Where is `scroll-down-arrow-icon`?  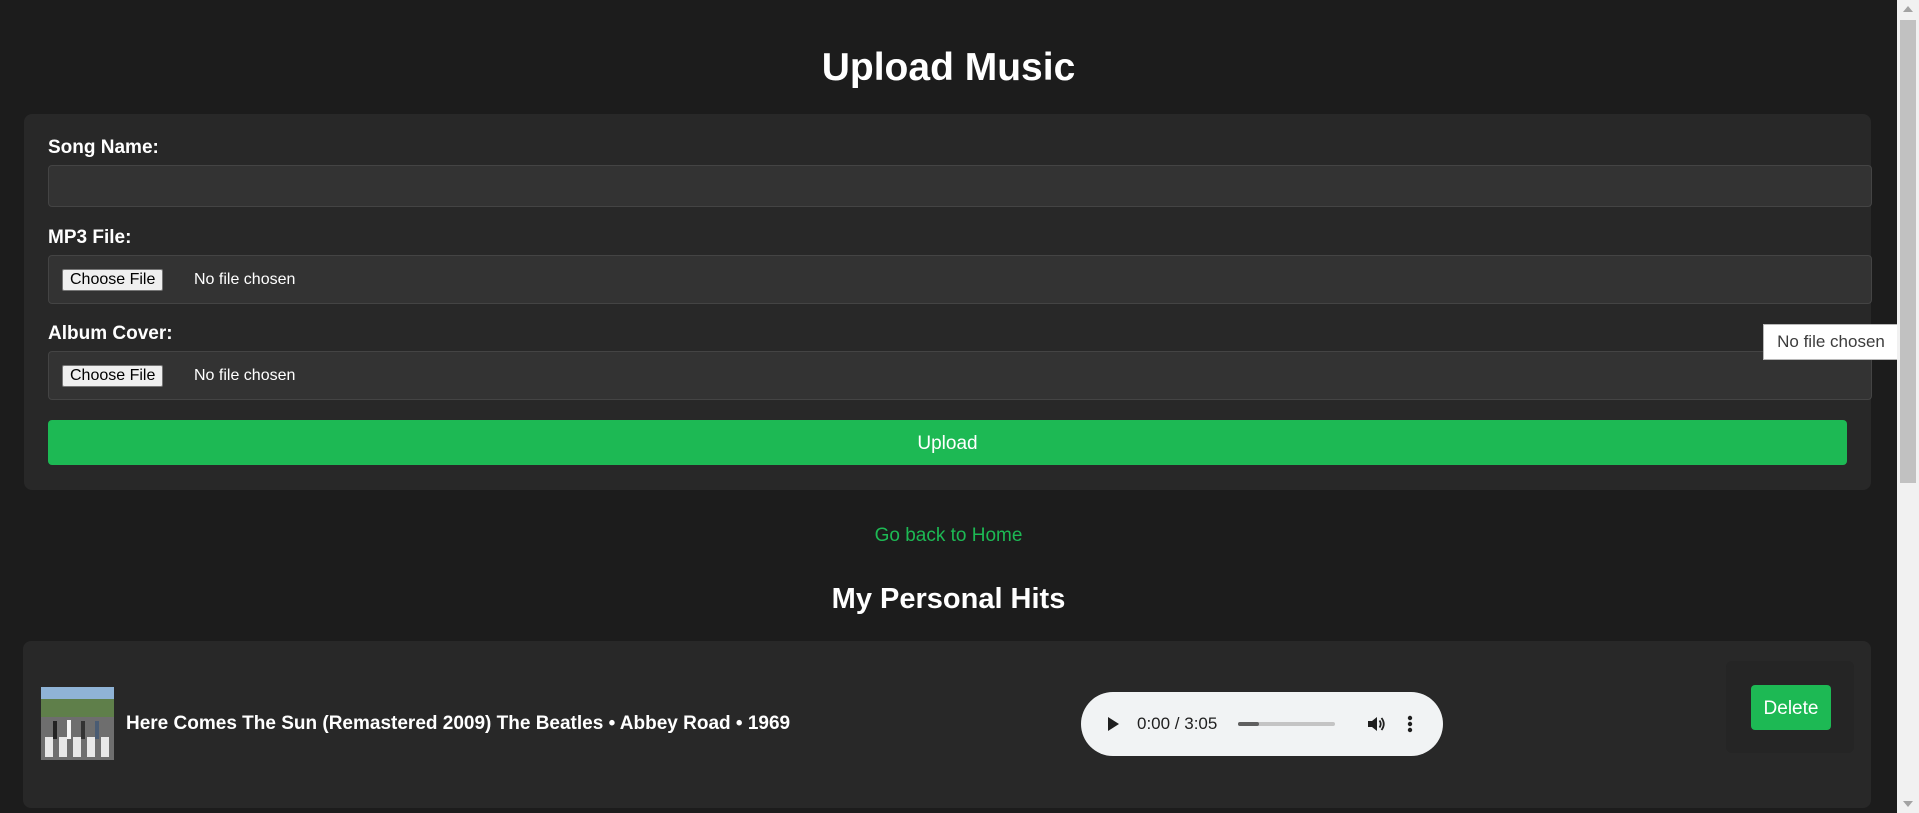 scroll-down-arrow-icon is located at coordinates (1908, 804).